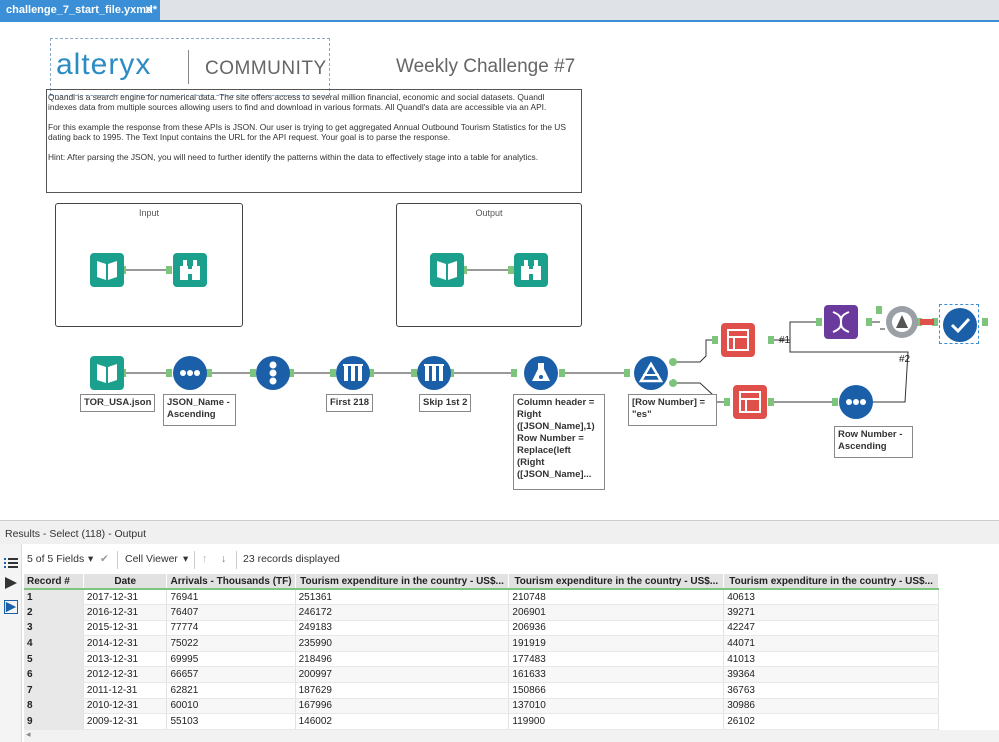 Image resolution: width=999 pixels, height=742 pixels. Describe the element at coordinates (125, 597) in the screenshot. I see `table-cell: 2017-12-31` at that location.